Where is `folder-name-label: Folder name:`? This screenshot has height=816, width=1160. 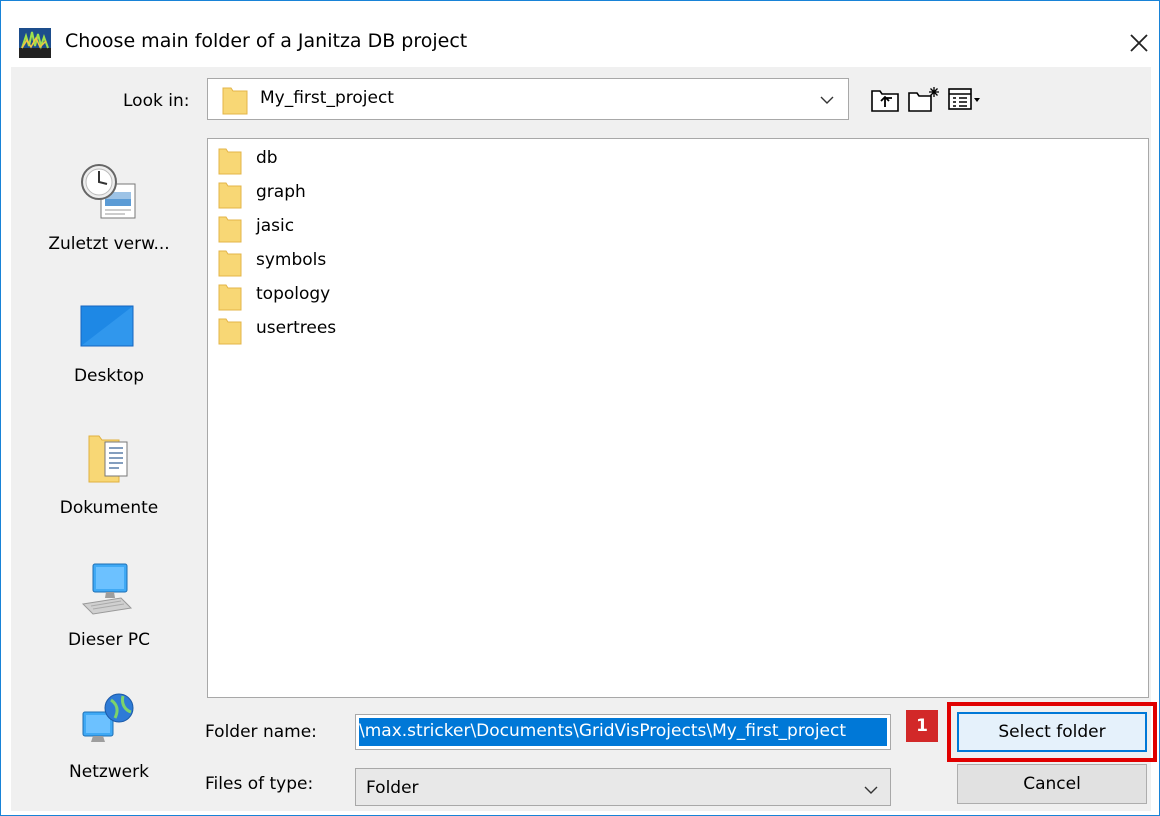
folder-name-label: Folder name: is located at coordinates (261, 732).